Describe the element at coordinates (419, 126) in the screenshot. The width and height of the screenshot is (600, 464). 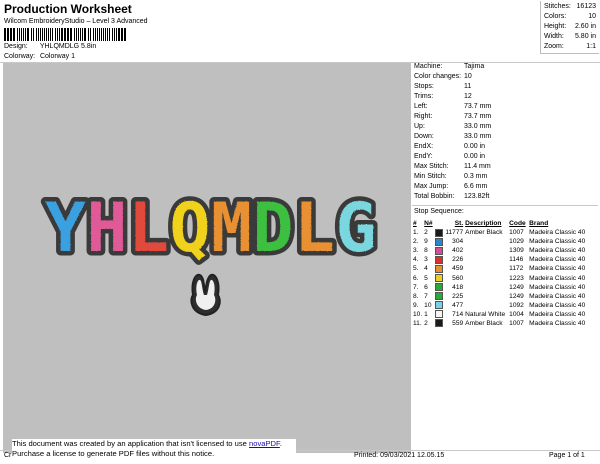
I see `info-label: Up:` at that location.